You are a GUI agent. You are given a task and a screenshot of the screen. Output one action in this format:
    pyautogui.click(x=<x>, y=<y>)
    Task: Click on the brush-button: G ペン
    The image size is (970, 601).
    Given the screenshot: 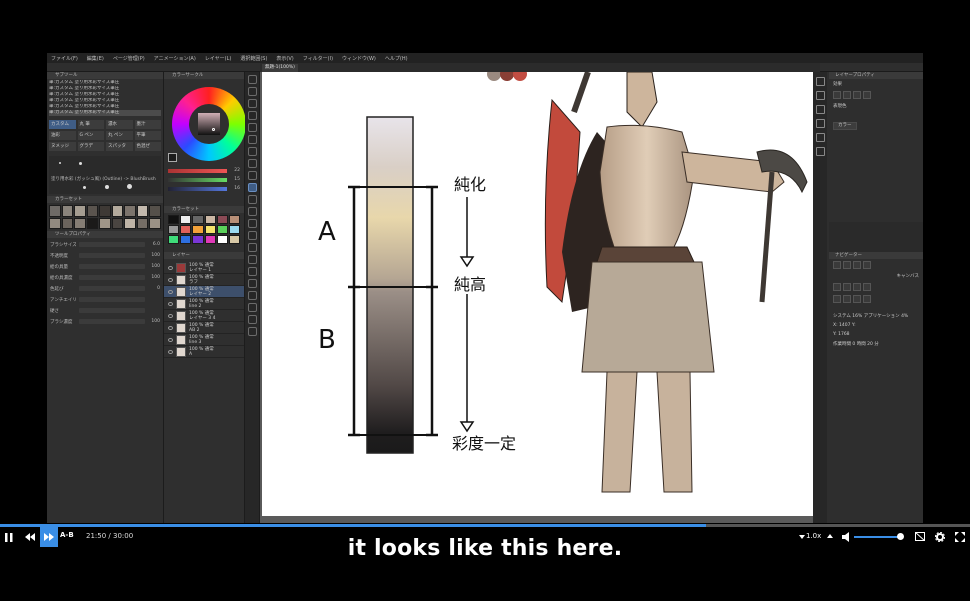 What is the action you would take?
    pyautogui.click(x=90, y=135)
    